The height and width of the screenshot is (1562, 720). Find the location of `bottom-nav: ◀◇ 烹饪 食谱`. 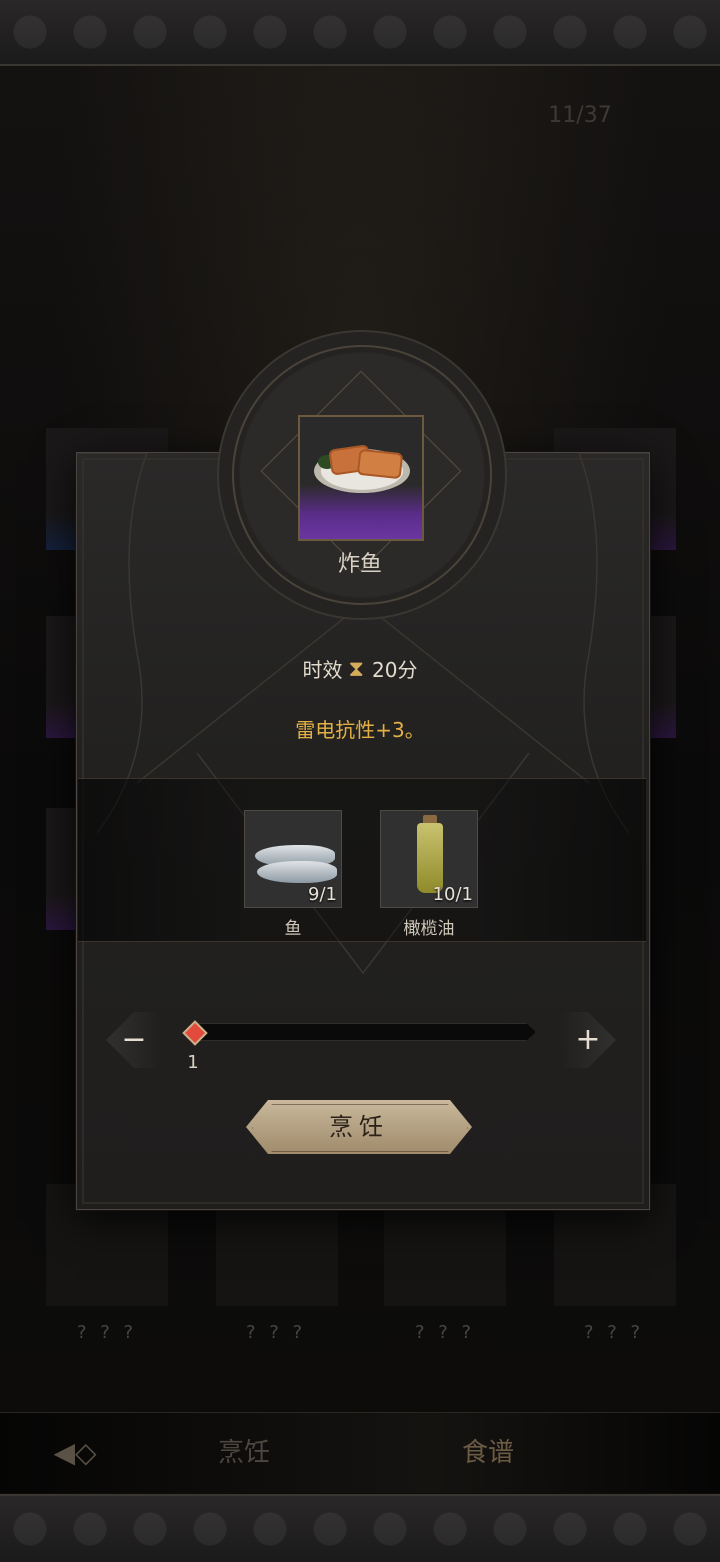

bottom-nav: ◀◇ 烹饪 食谱 is located at coordinates (360, 1452).